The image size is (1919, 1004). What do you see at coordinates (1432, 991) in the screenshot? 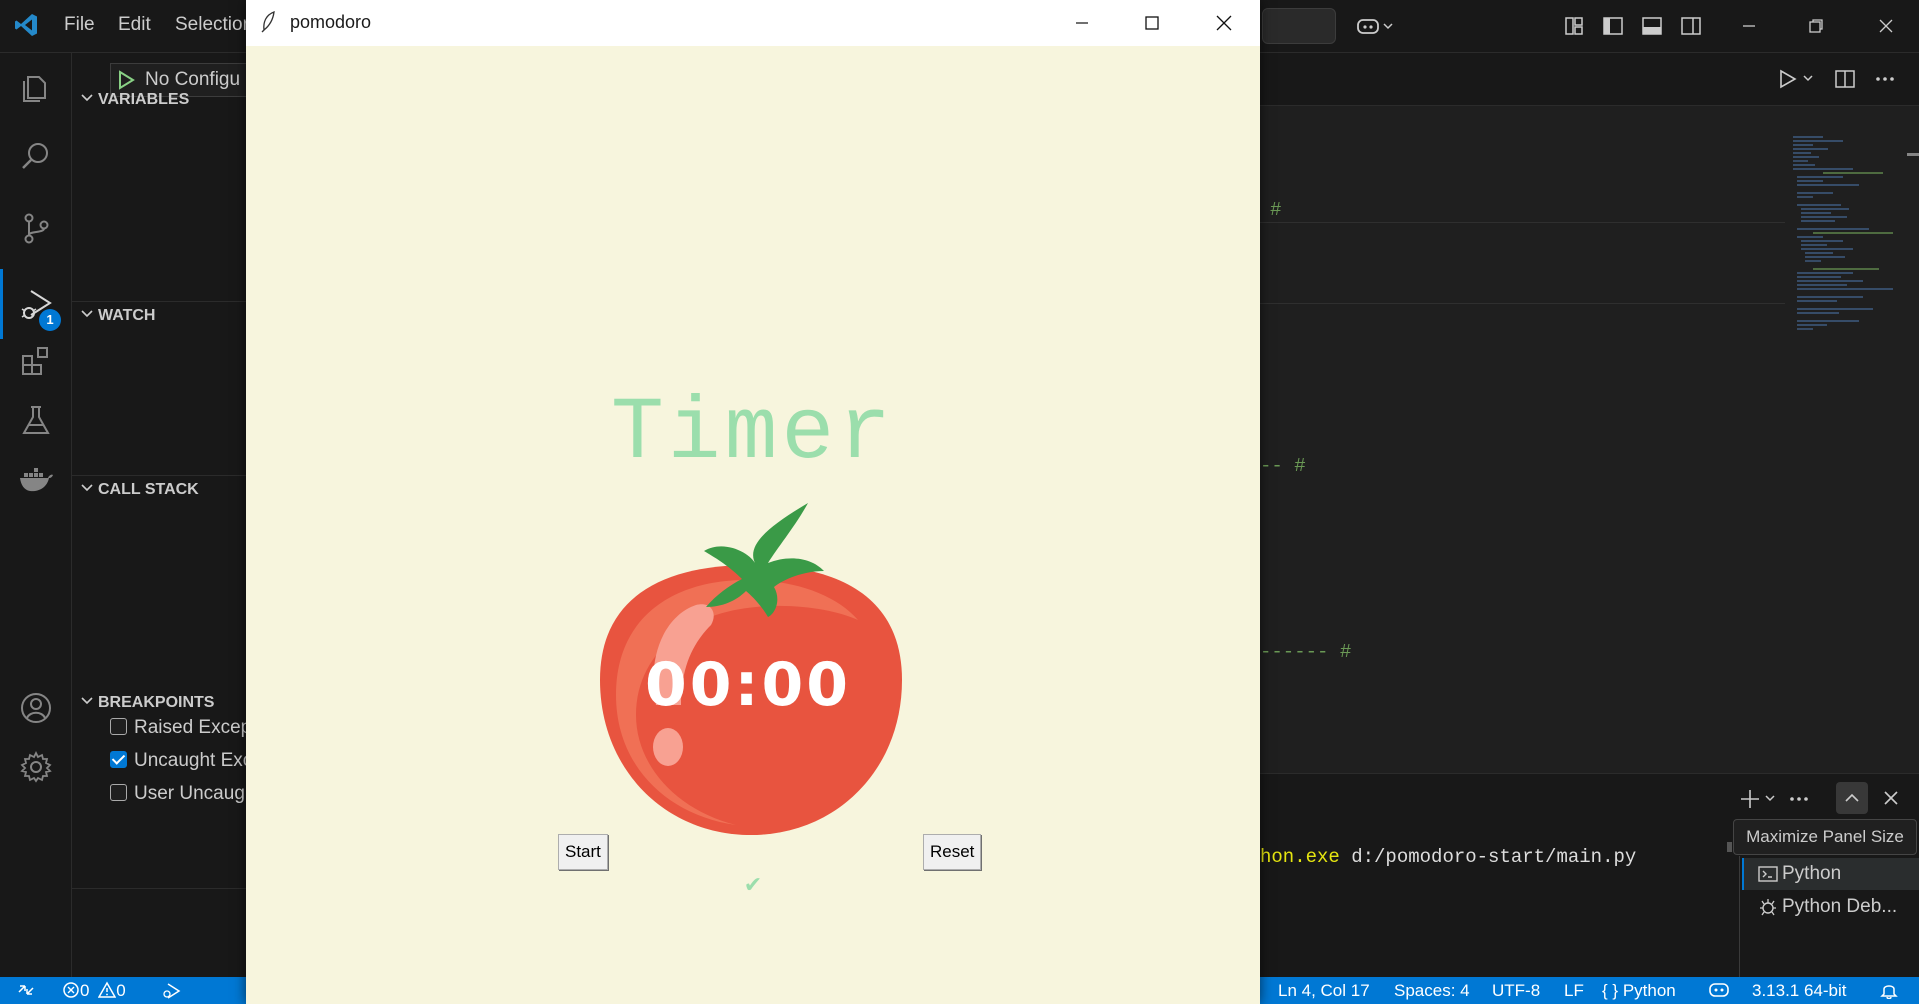
I see `indentation: Spaces: 4` at bounding box center [1432, 991].